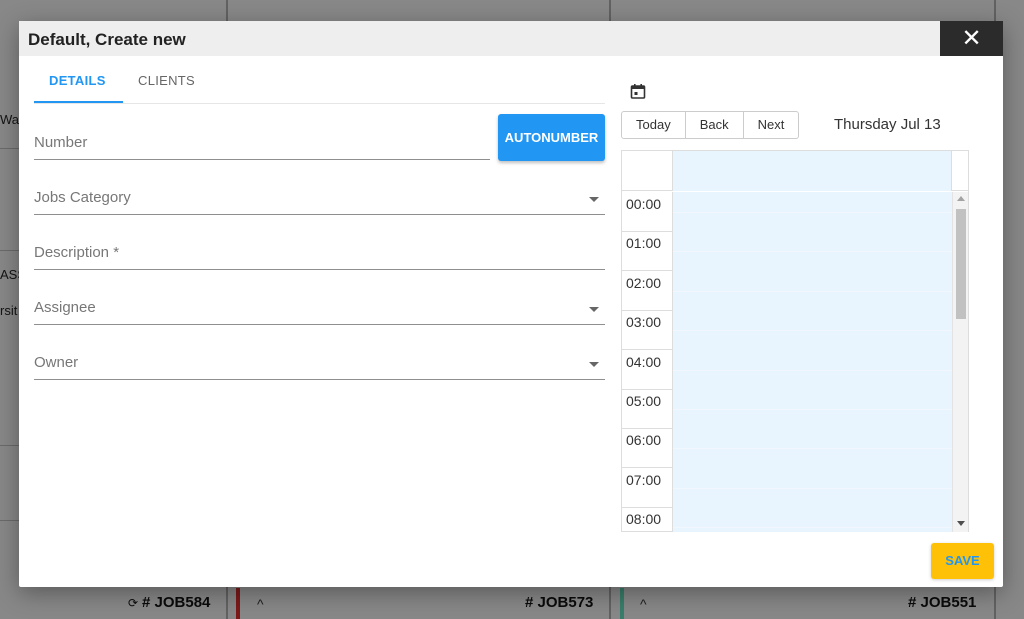  What do you see at coordinates (812, 171) in the screenshot?
I see `all-day-slot` at bounding box center [812, 171].